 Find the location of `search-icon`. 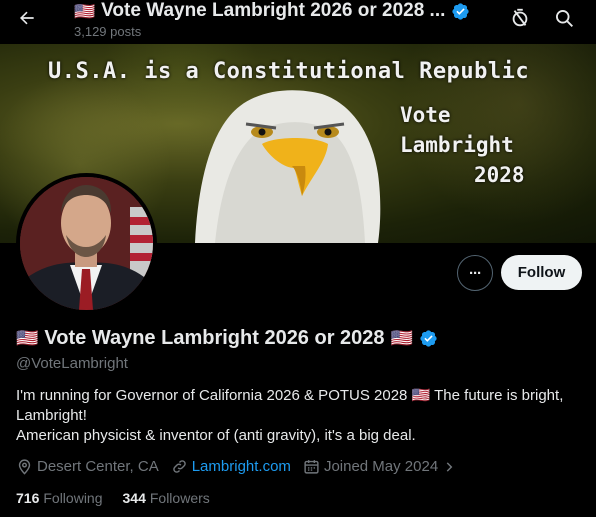

search-icon is located at coordinates (564, 18).